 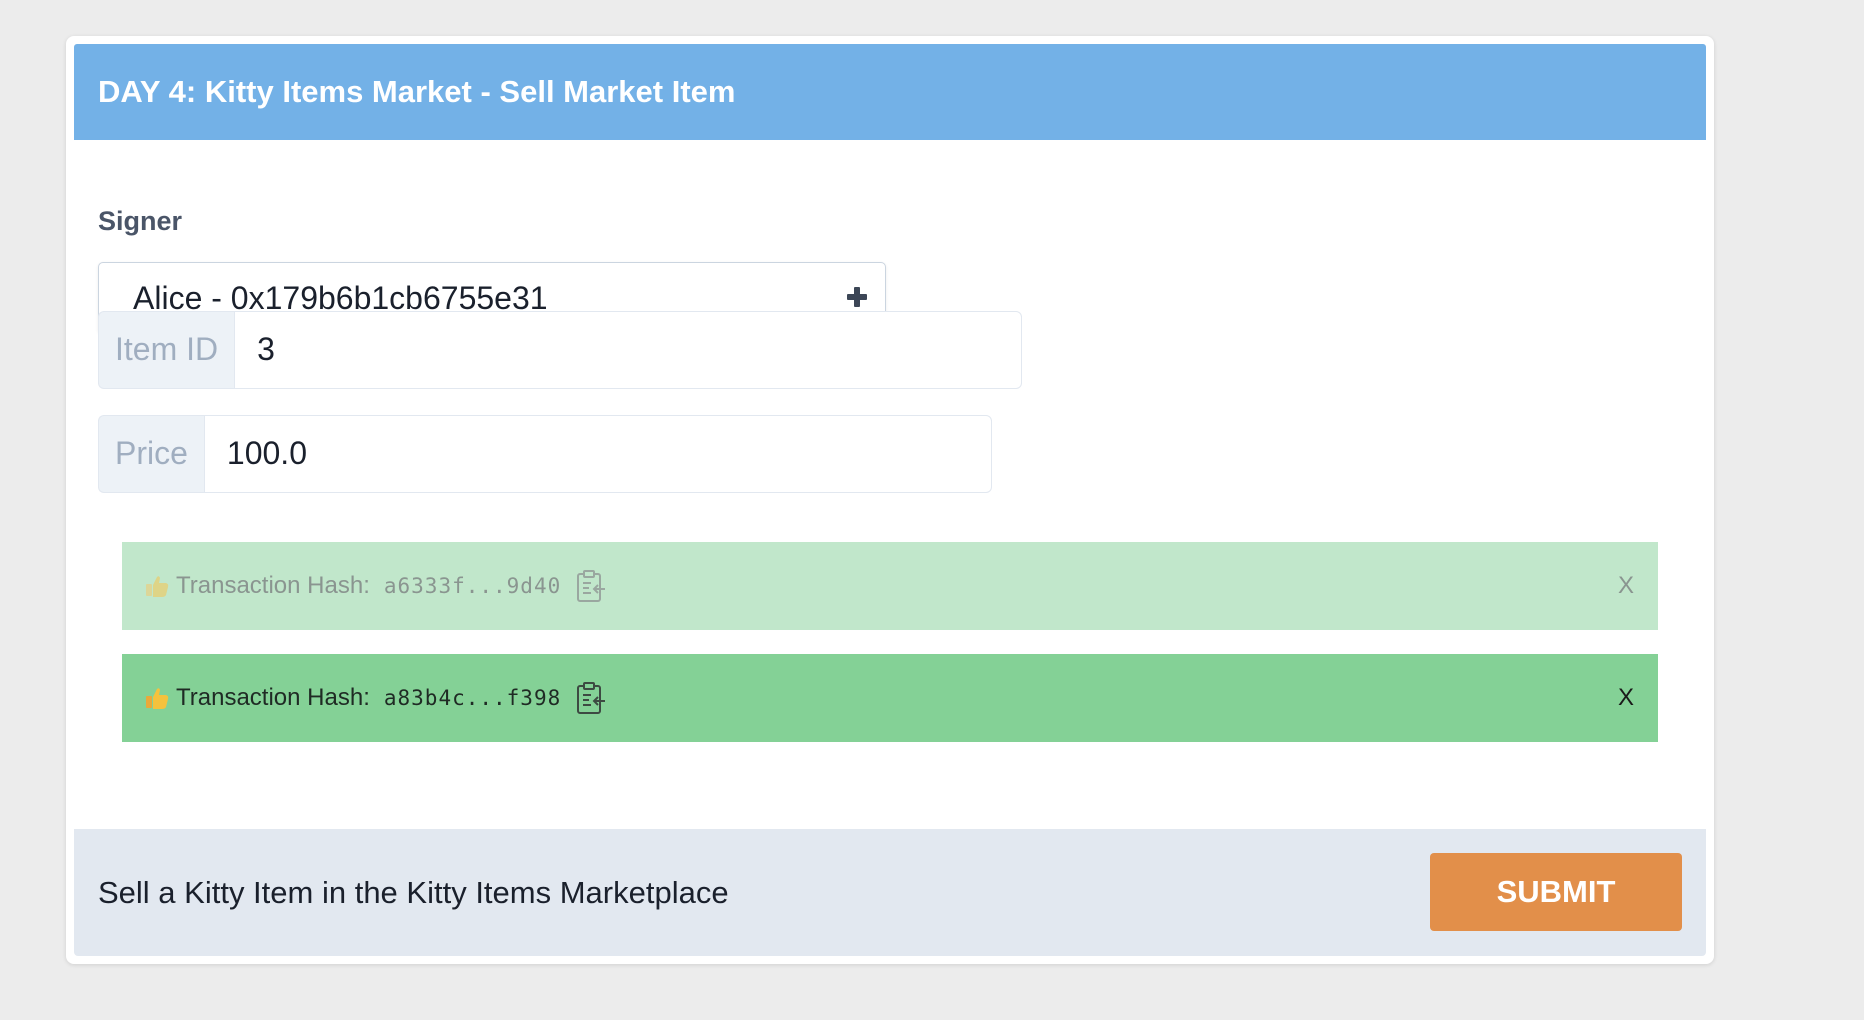 I want to click on alert-content: Transaction Hash: a6333f...9d40, so click(x=375, y=586).